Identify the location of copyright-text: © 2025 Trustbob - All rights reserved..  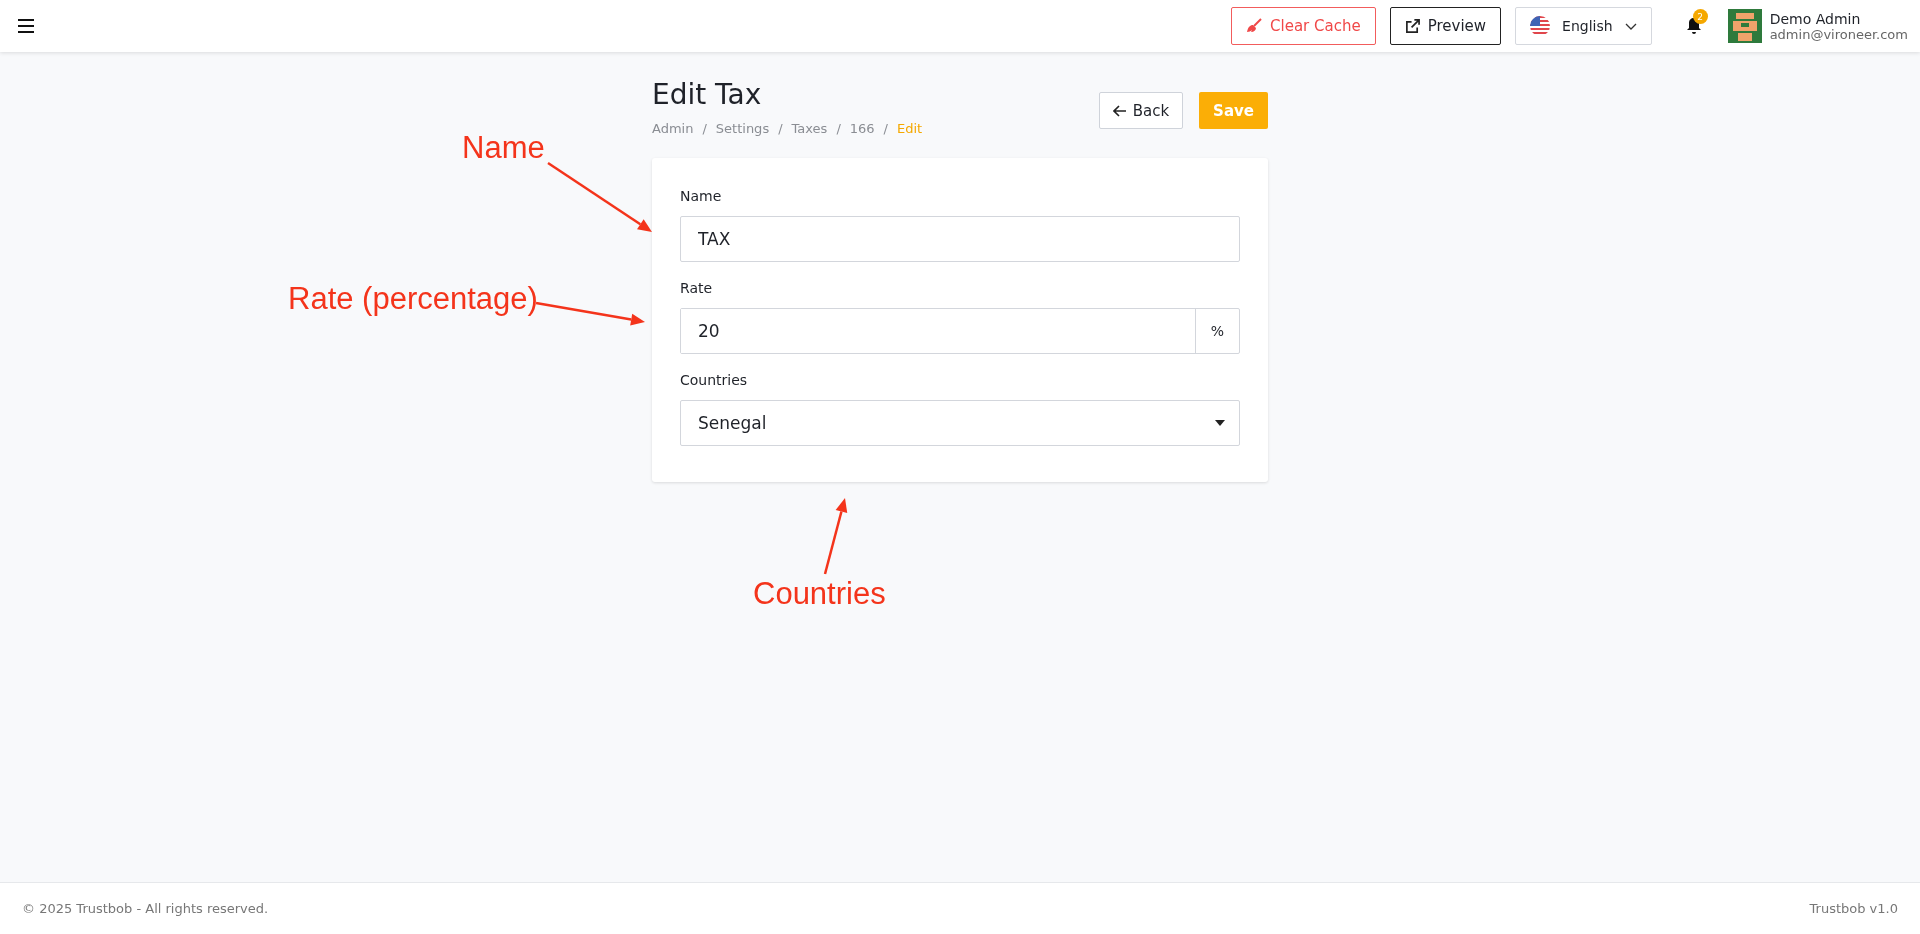
(145, 908).